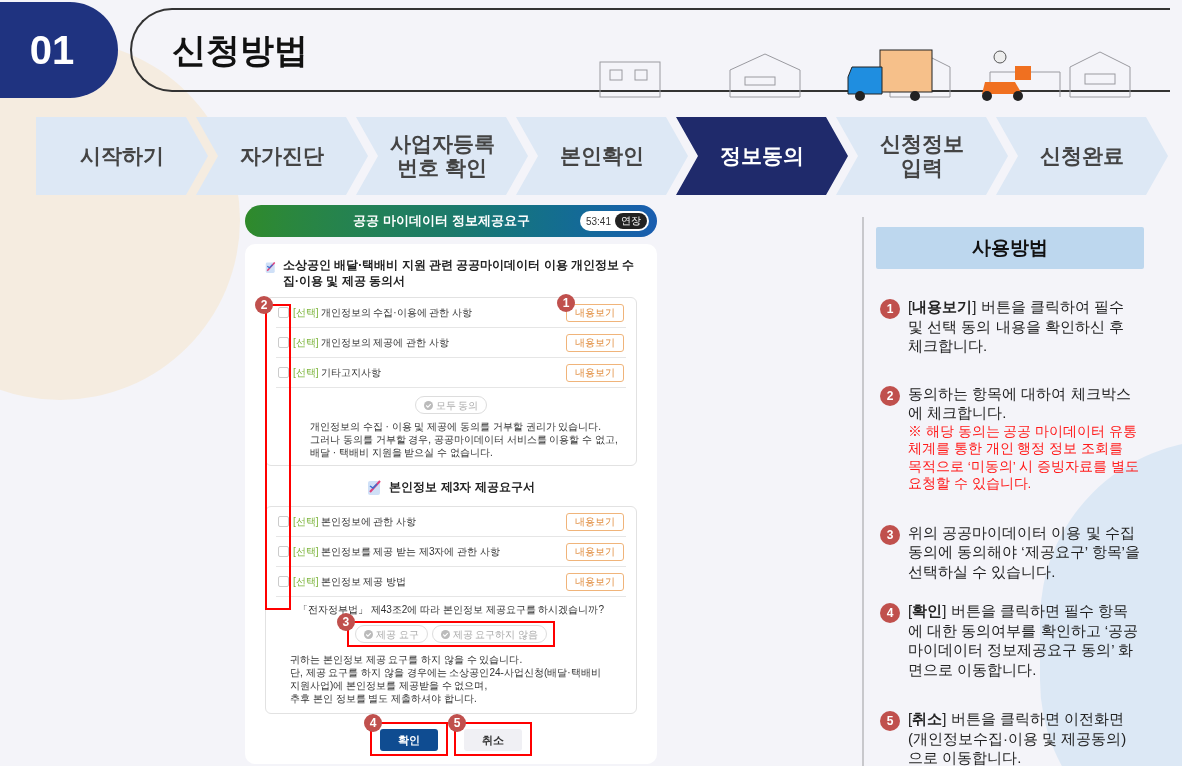 This screenshot has height=766, width=1182. I want to click on item-label: 개인정보의 제공에 관한 사항, so click(385, 343).